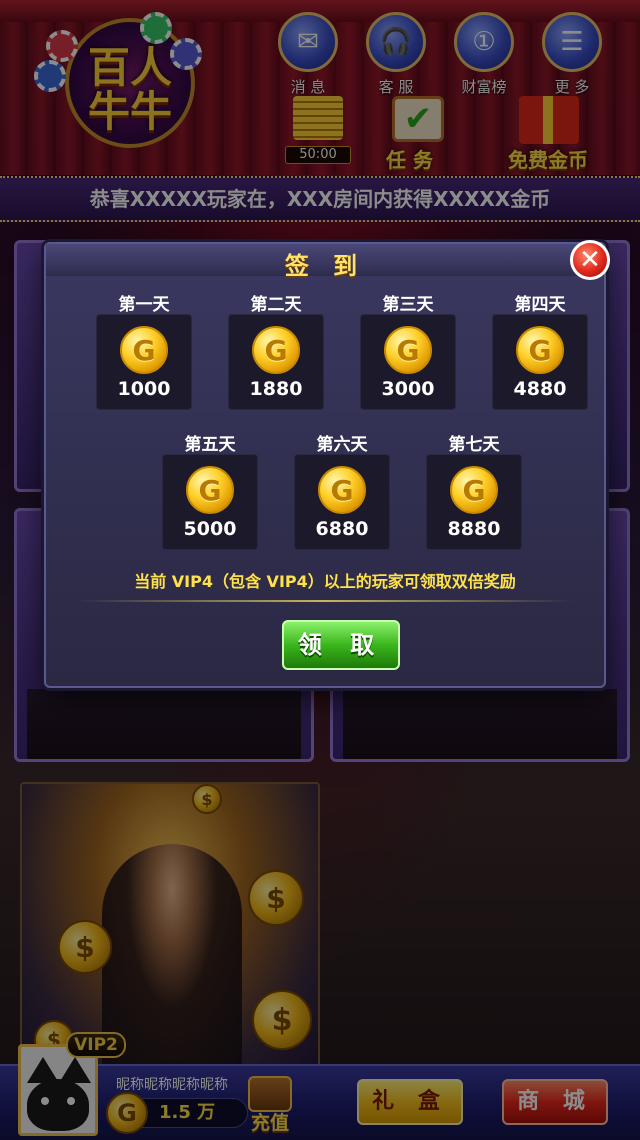  What do you see at coordinates (408, 305) in the screenshot?
I see `day-name: 第三天` at bounding box center [408, 305].